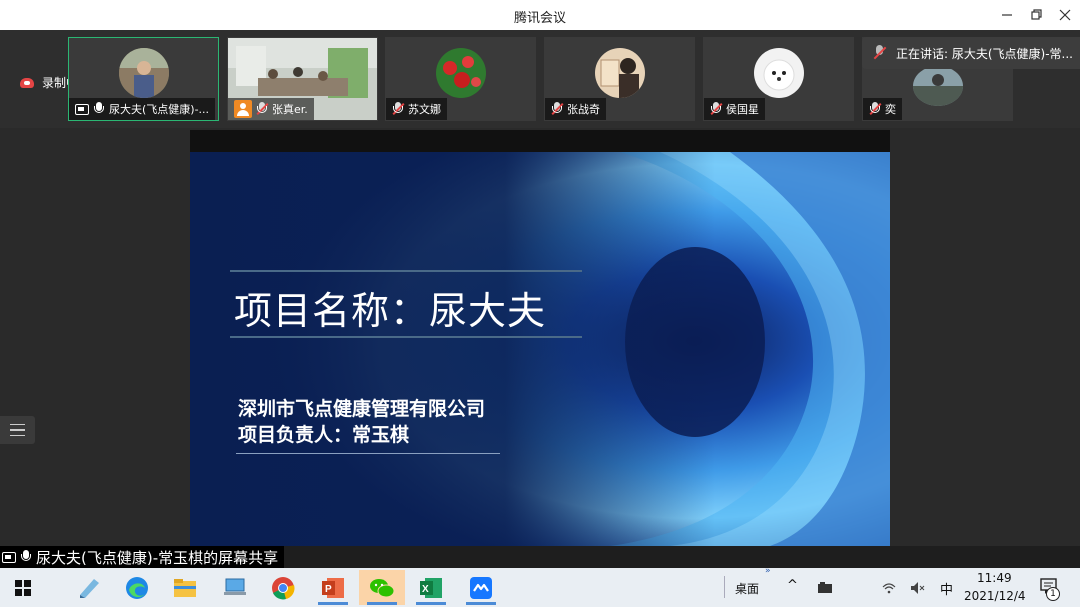 The height and width of the screenshot is (607, 1080). I want to click on svg-text: P, so click(328, 589).